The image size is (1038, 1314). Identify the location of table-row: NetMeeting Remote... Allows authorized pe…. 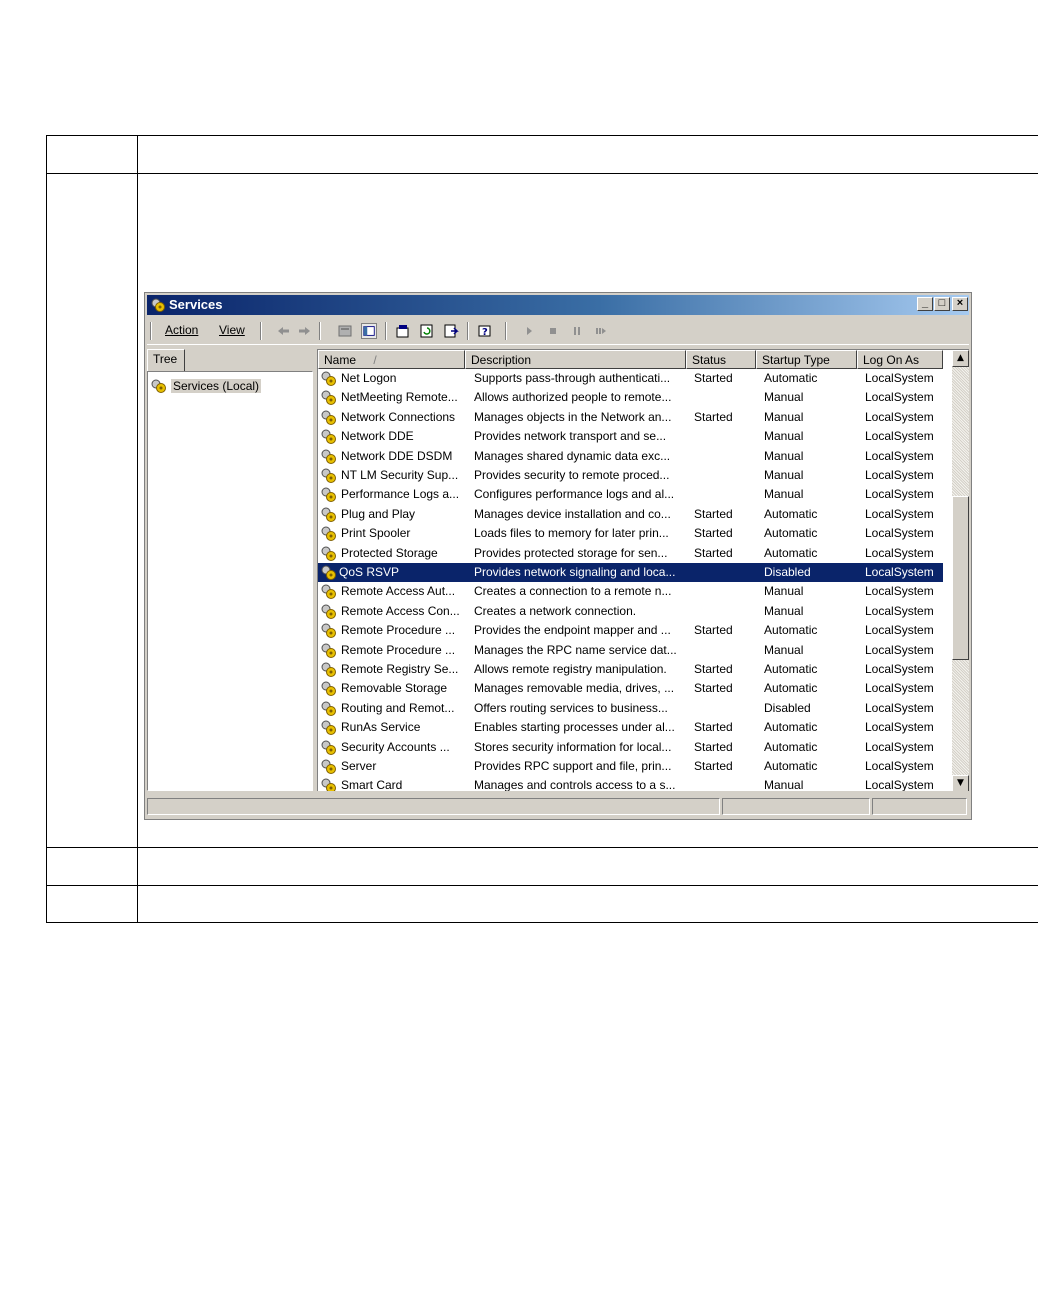
(630, 397).